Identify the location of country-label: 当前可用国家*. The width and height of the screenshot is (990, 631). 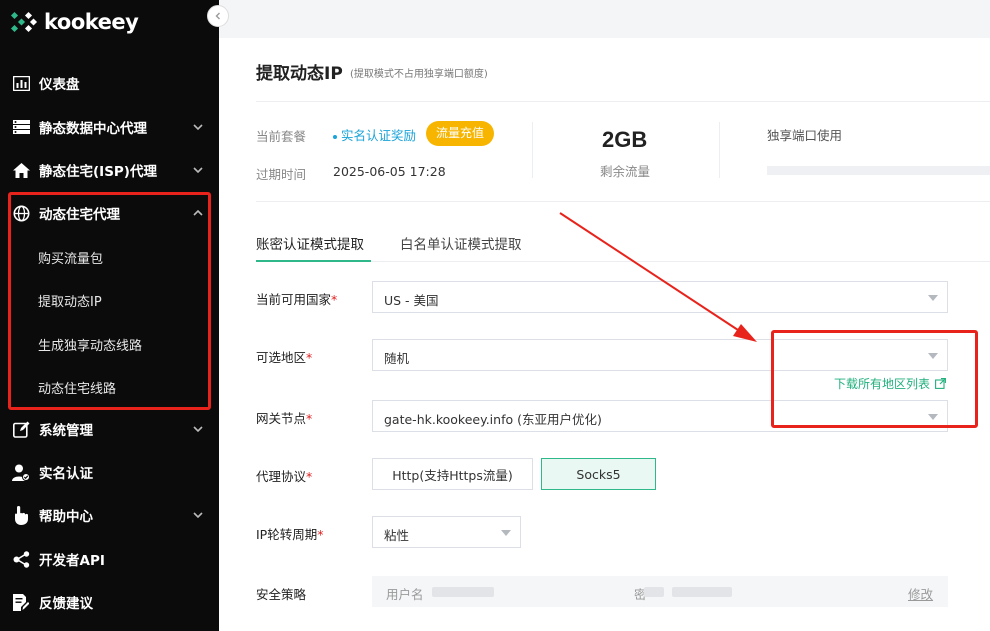
(297, 299).